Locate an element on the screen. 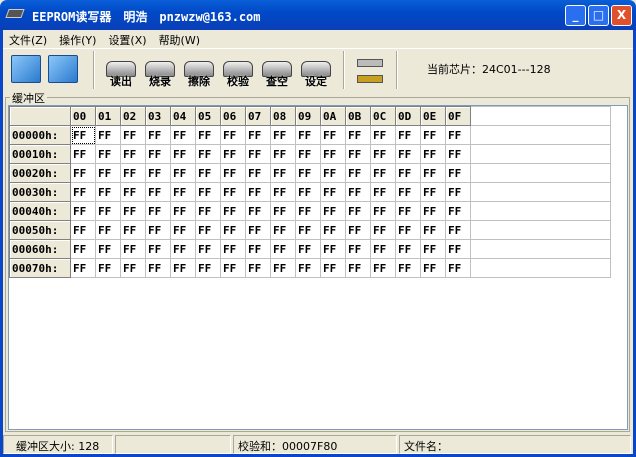 The image size is (636, 457). read-button: 读出 is located at coordinates (121, 71).